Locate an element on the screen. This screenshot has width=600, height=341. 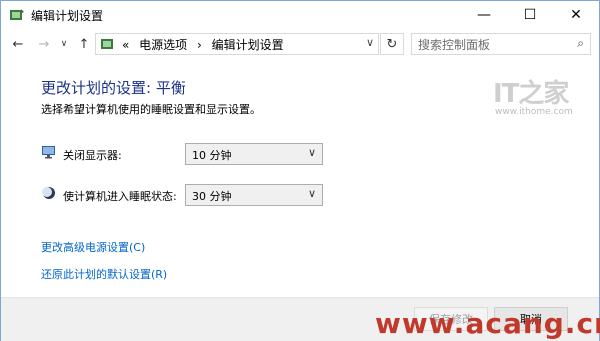
refresh-icon: ↻ is located at coordinates (392, 44).